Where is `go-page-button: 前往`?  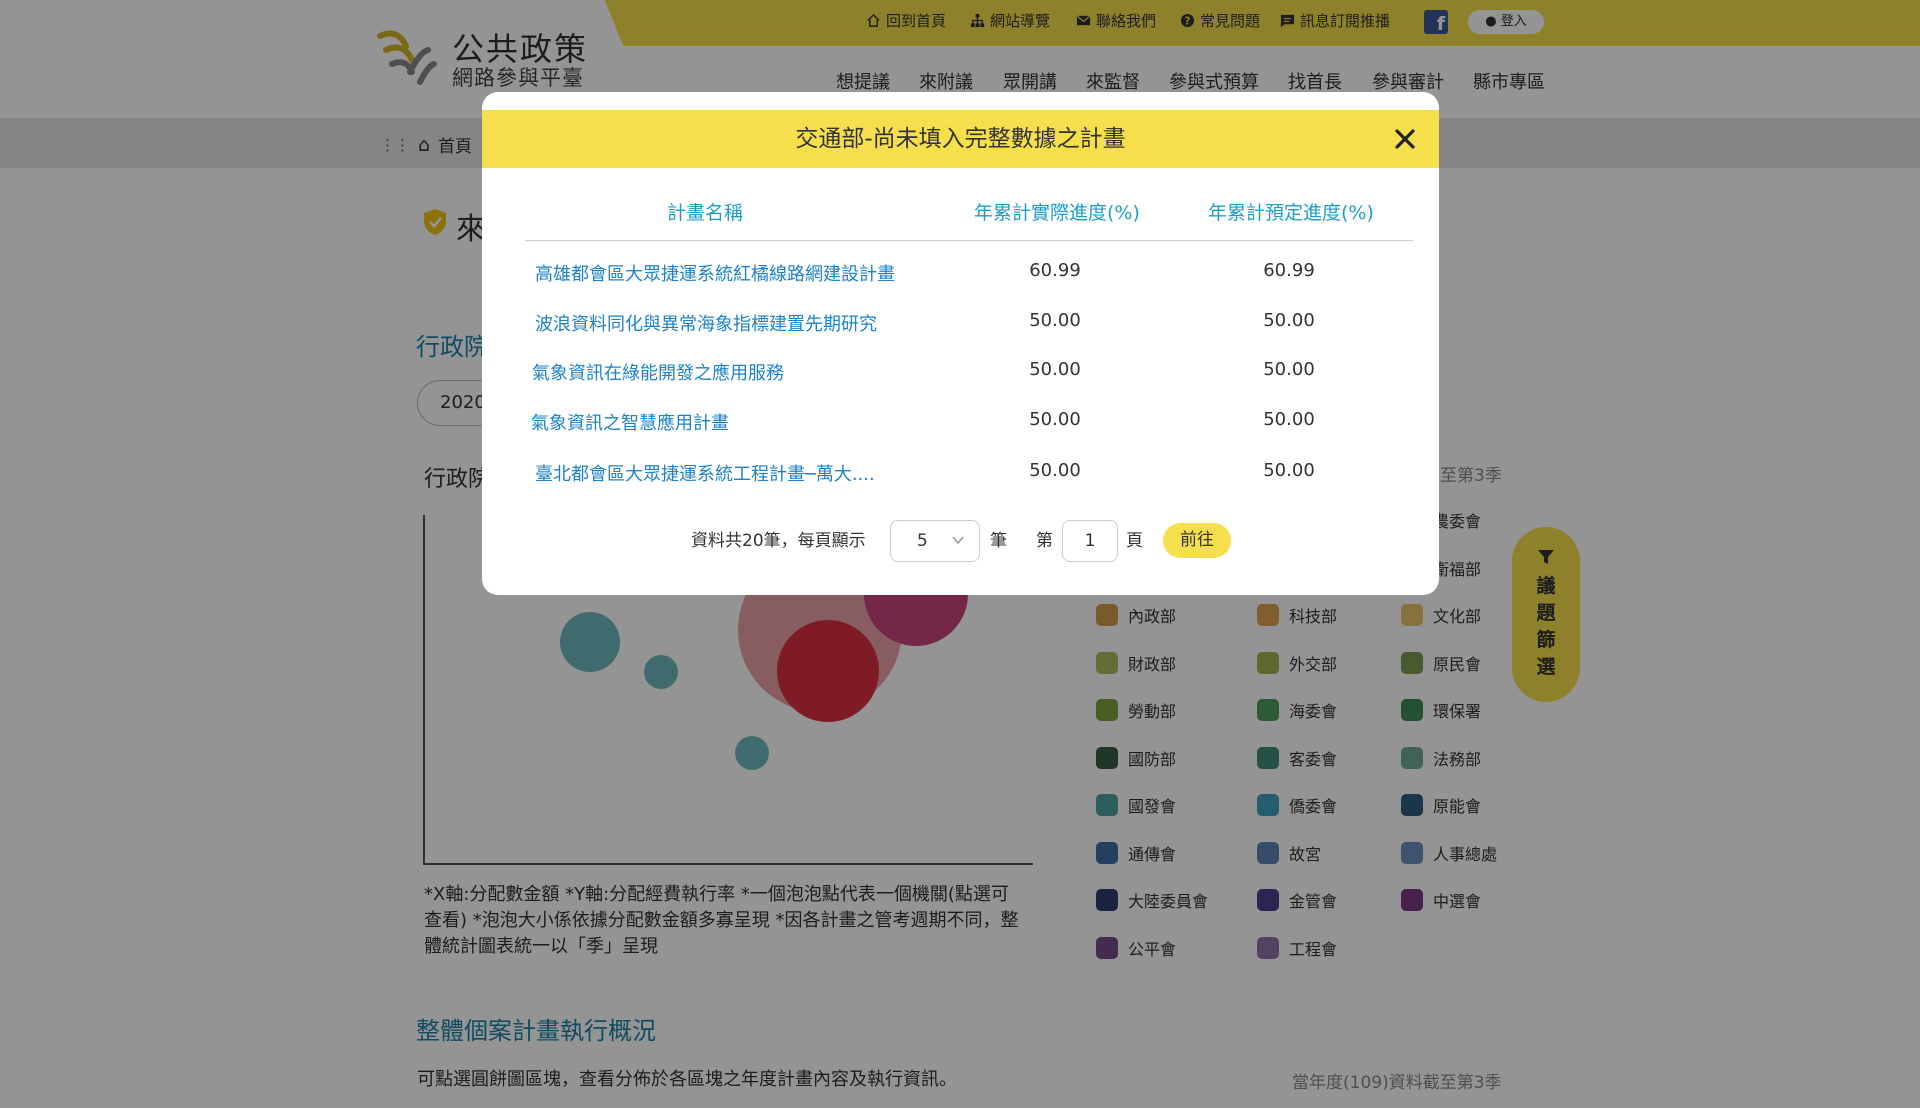
go-page-button: 前往 is located at coordinates (1197, 540).